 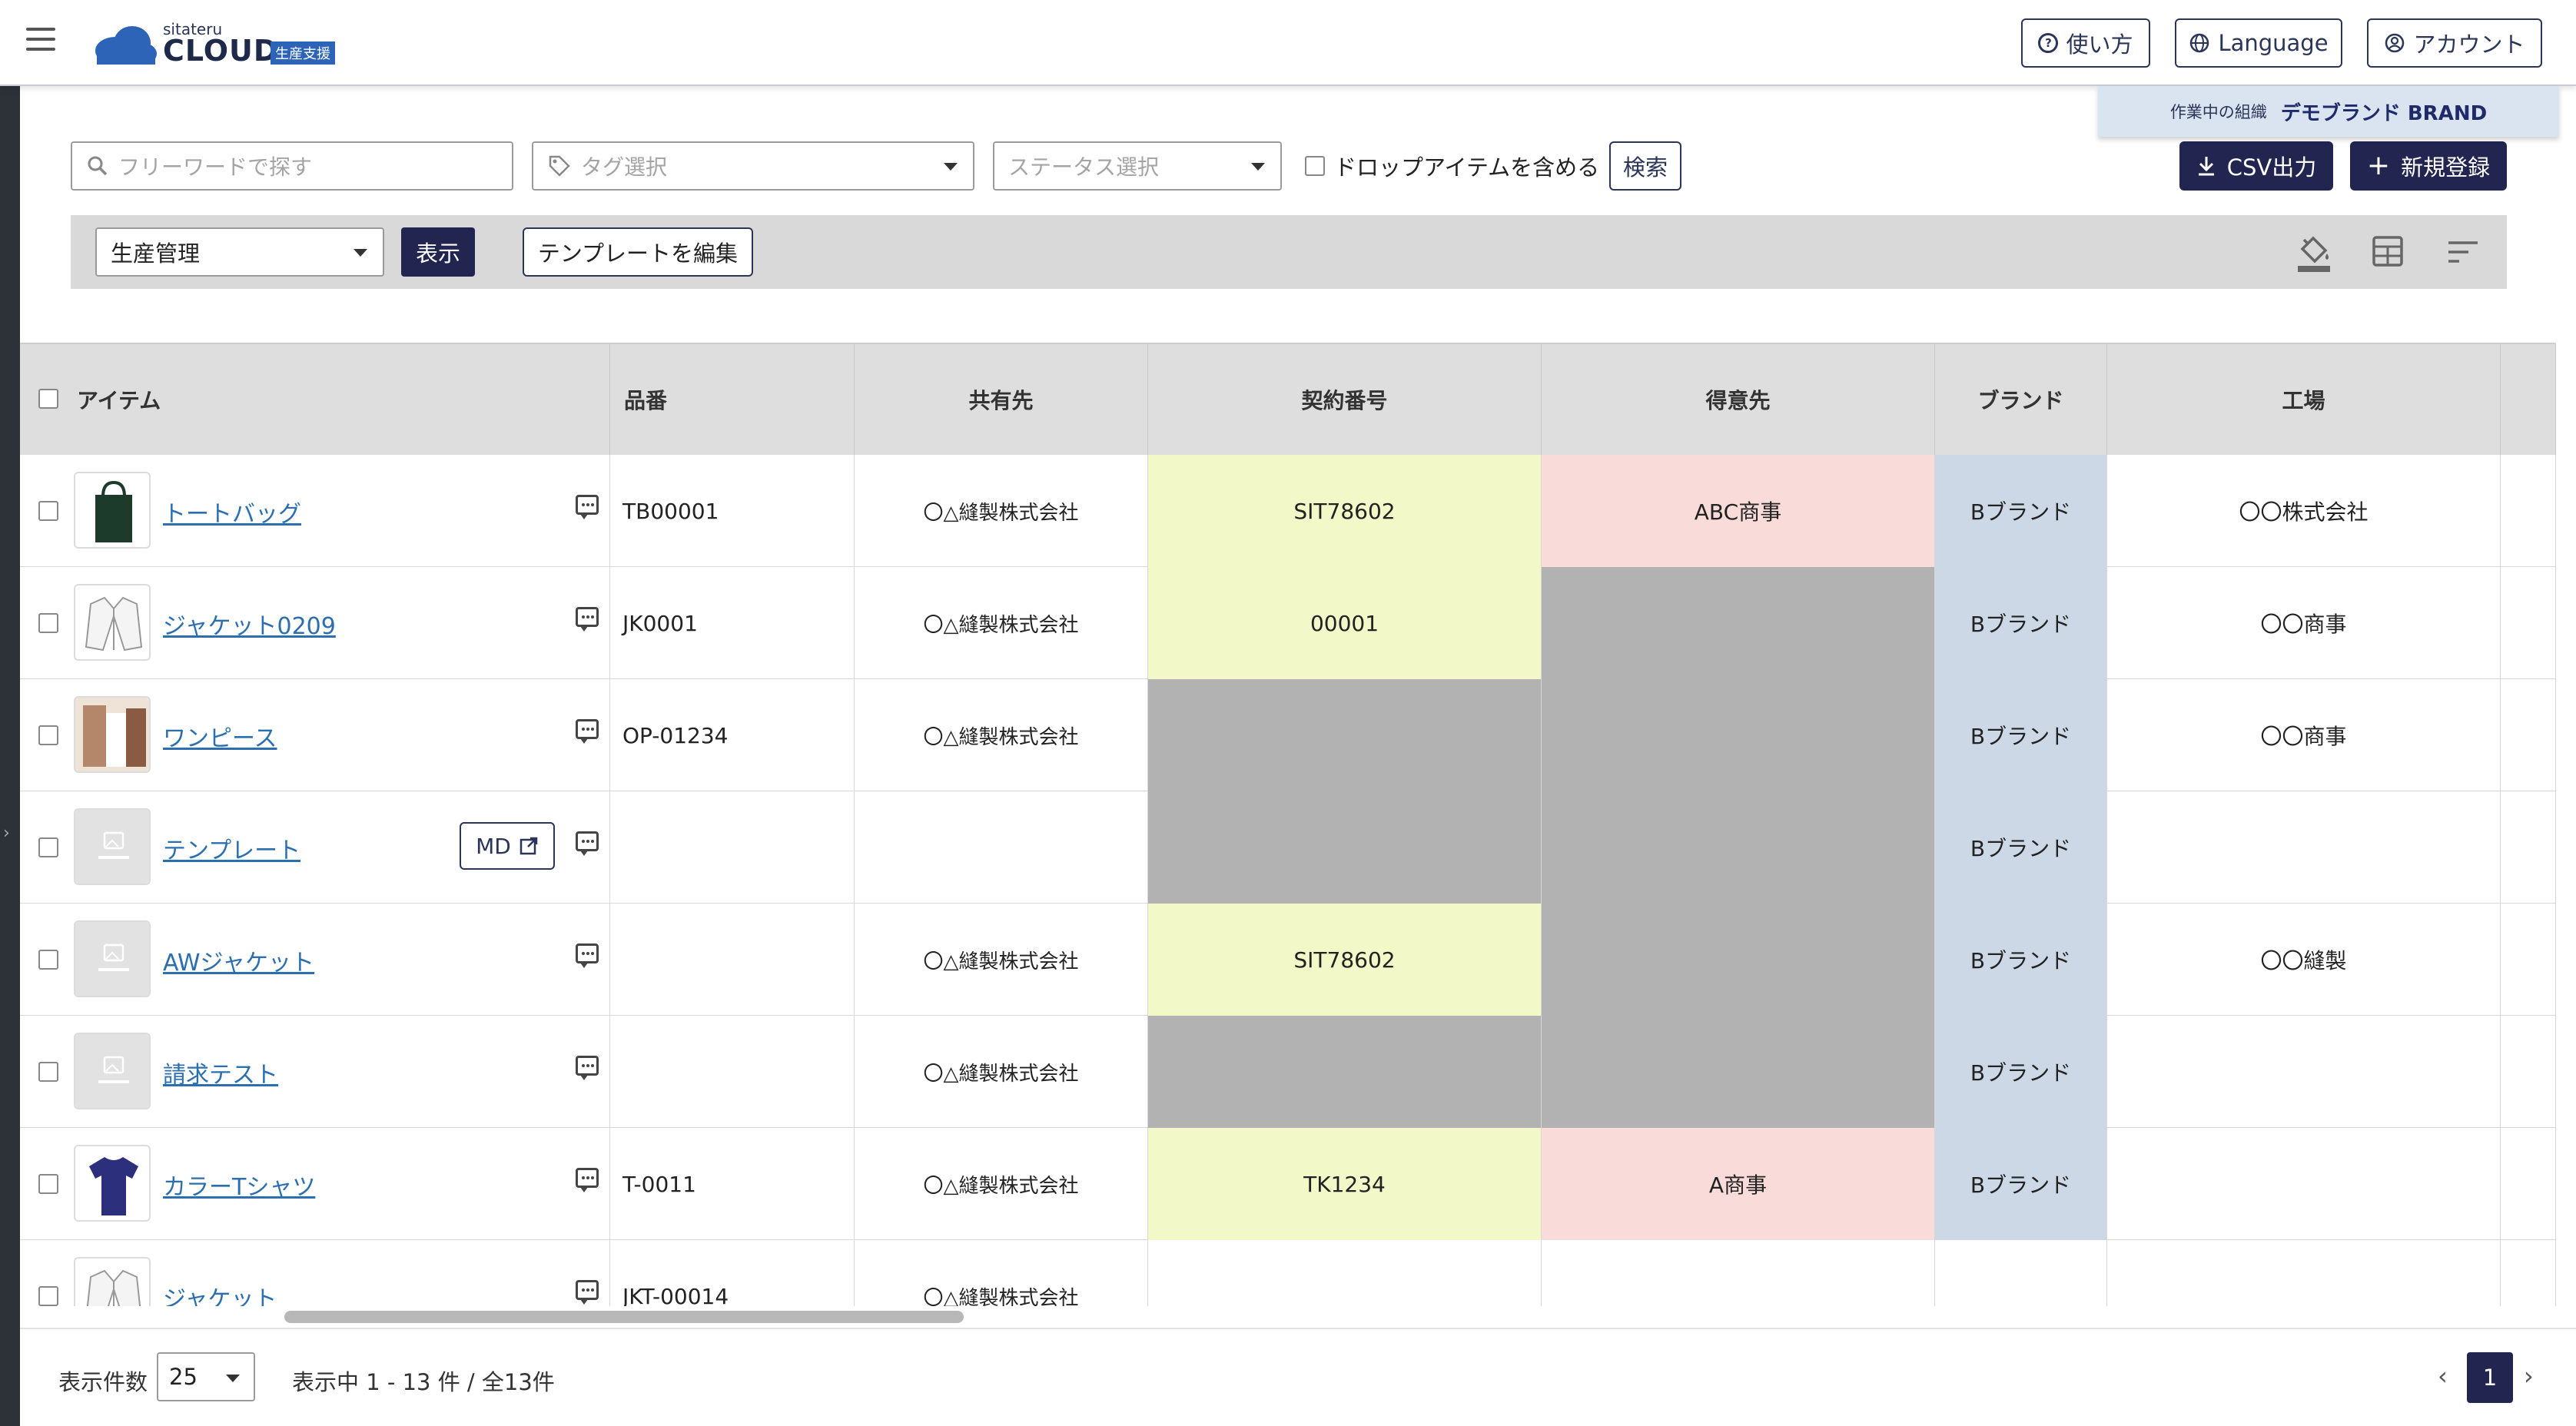 What do you see at coordinates (2199, 43) in the screenshot?
I see `globe-icon` at bounding box center [2199, 43].